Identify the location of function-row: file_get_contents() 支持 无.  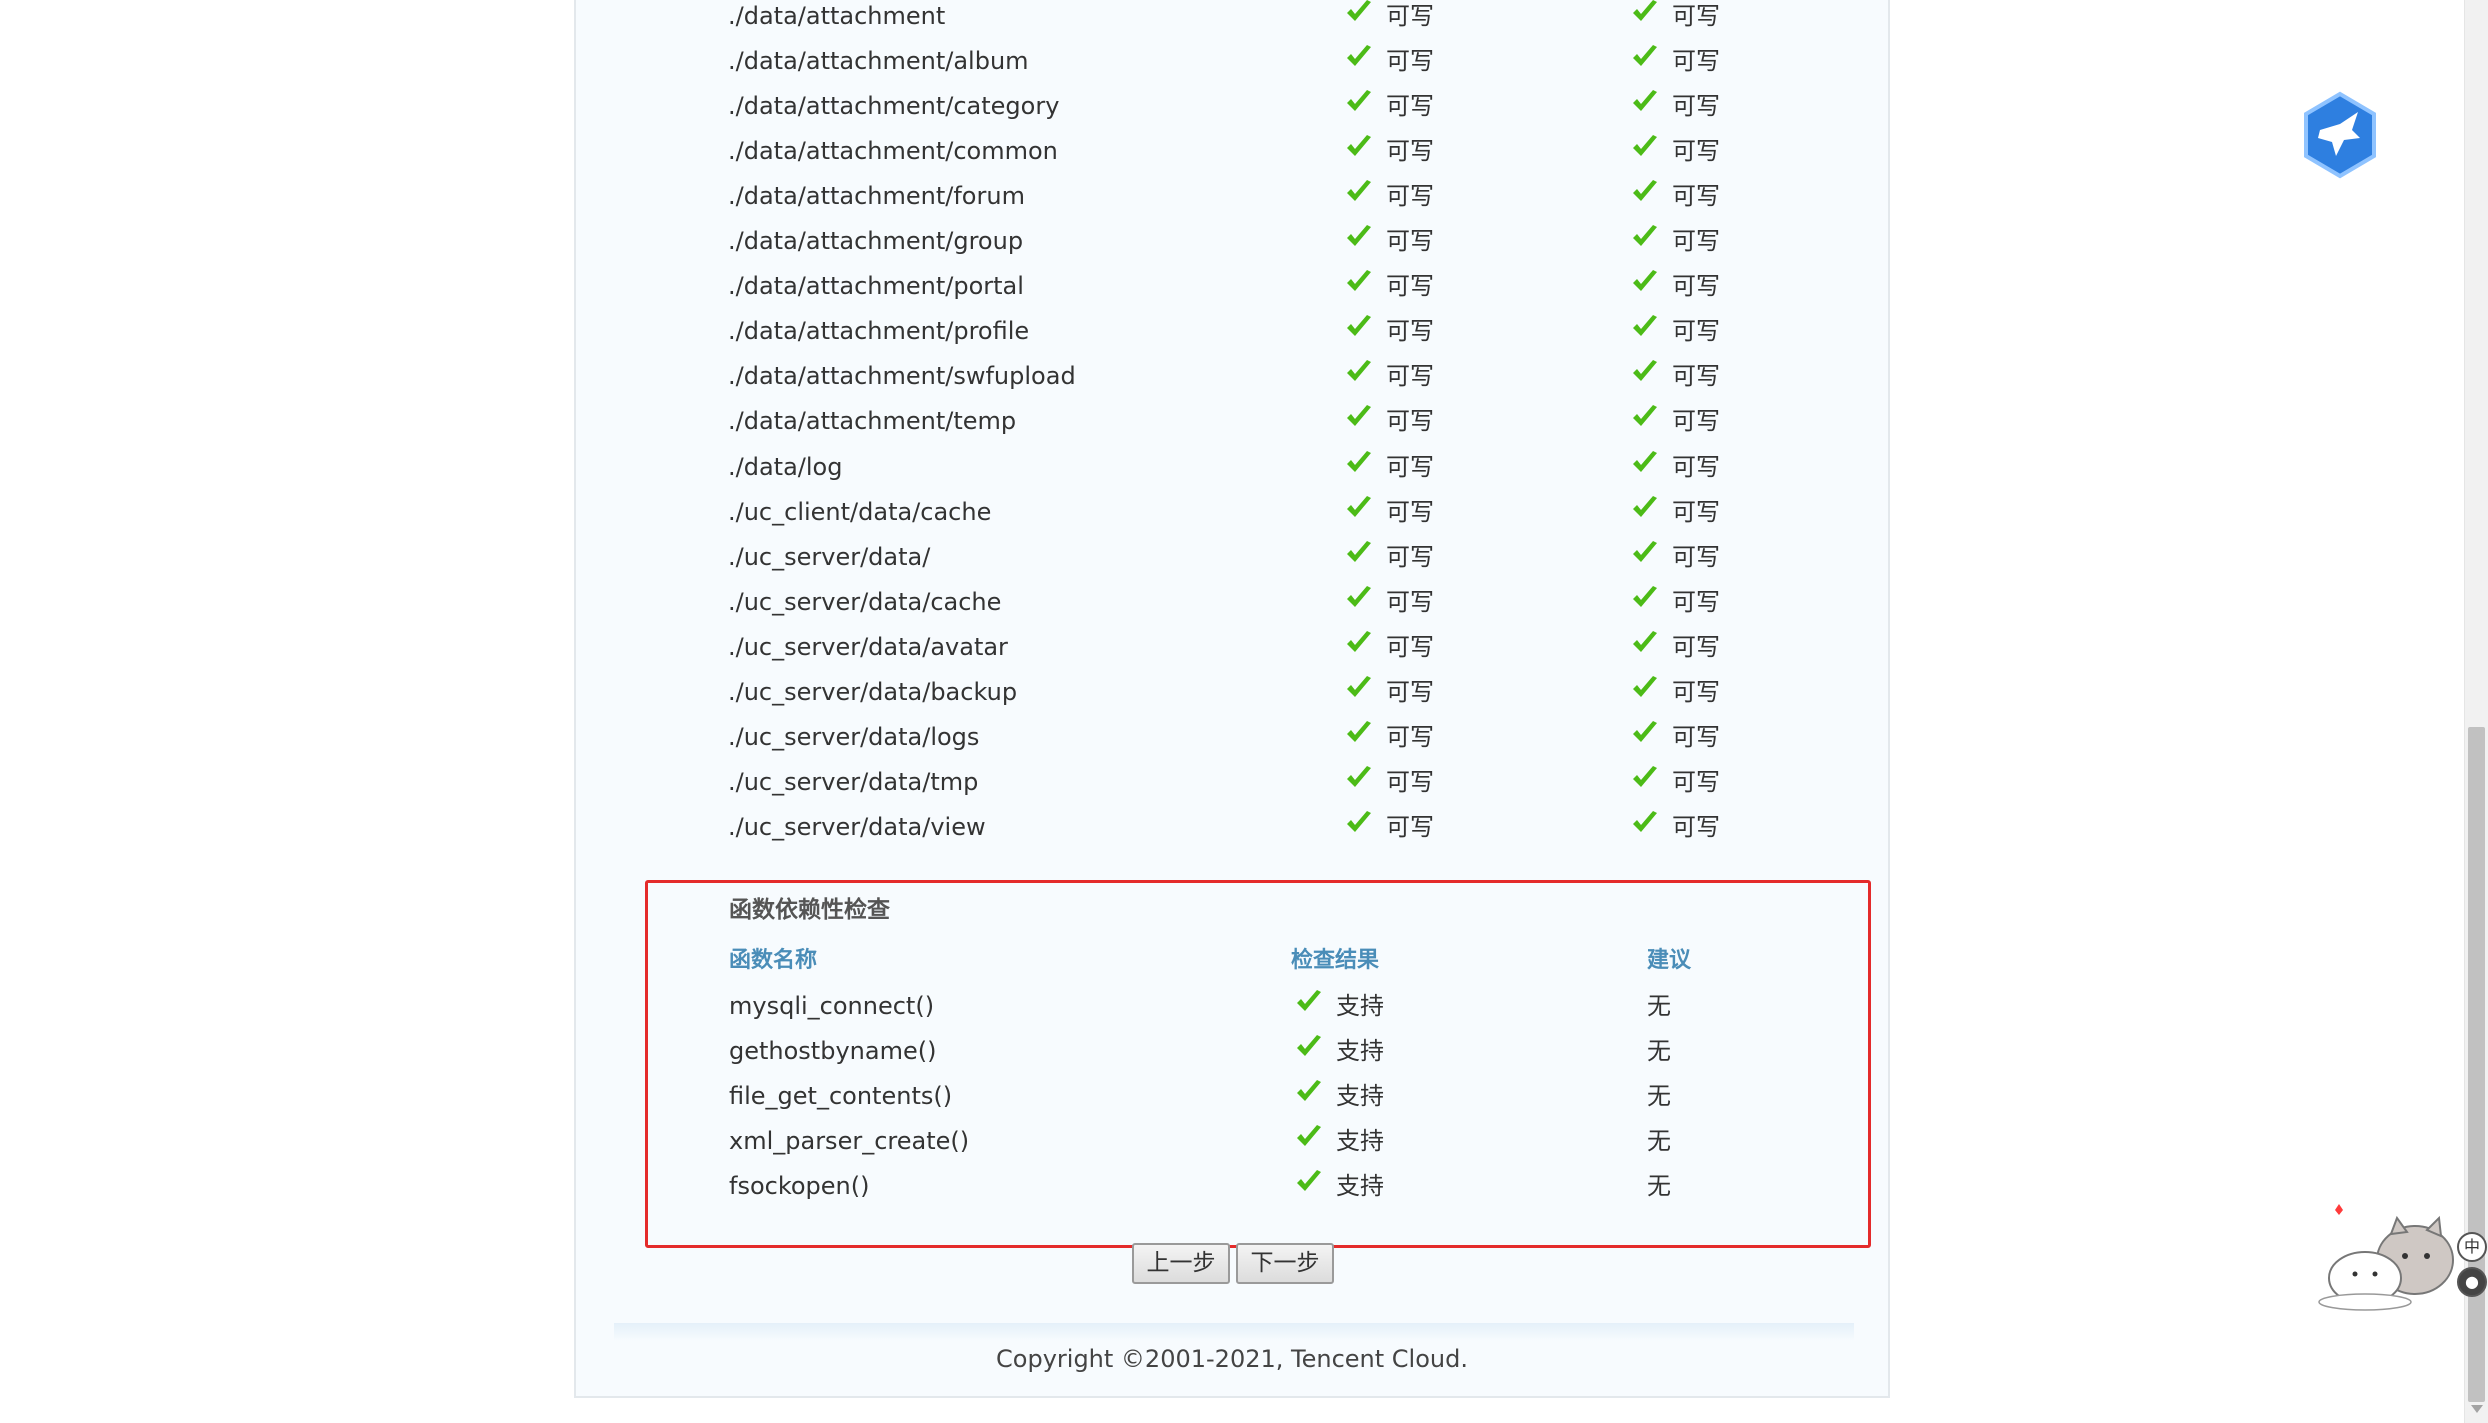
(1258, 1103).